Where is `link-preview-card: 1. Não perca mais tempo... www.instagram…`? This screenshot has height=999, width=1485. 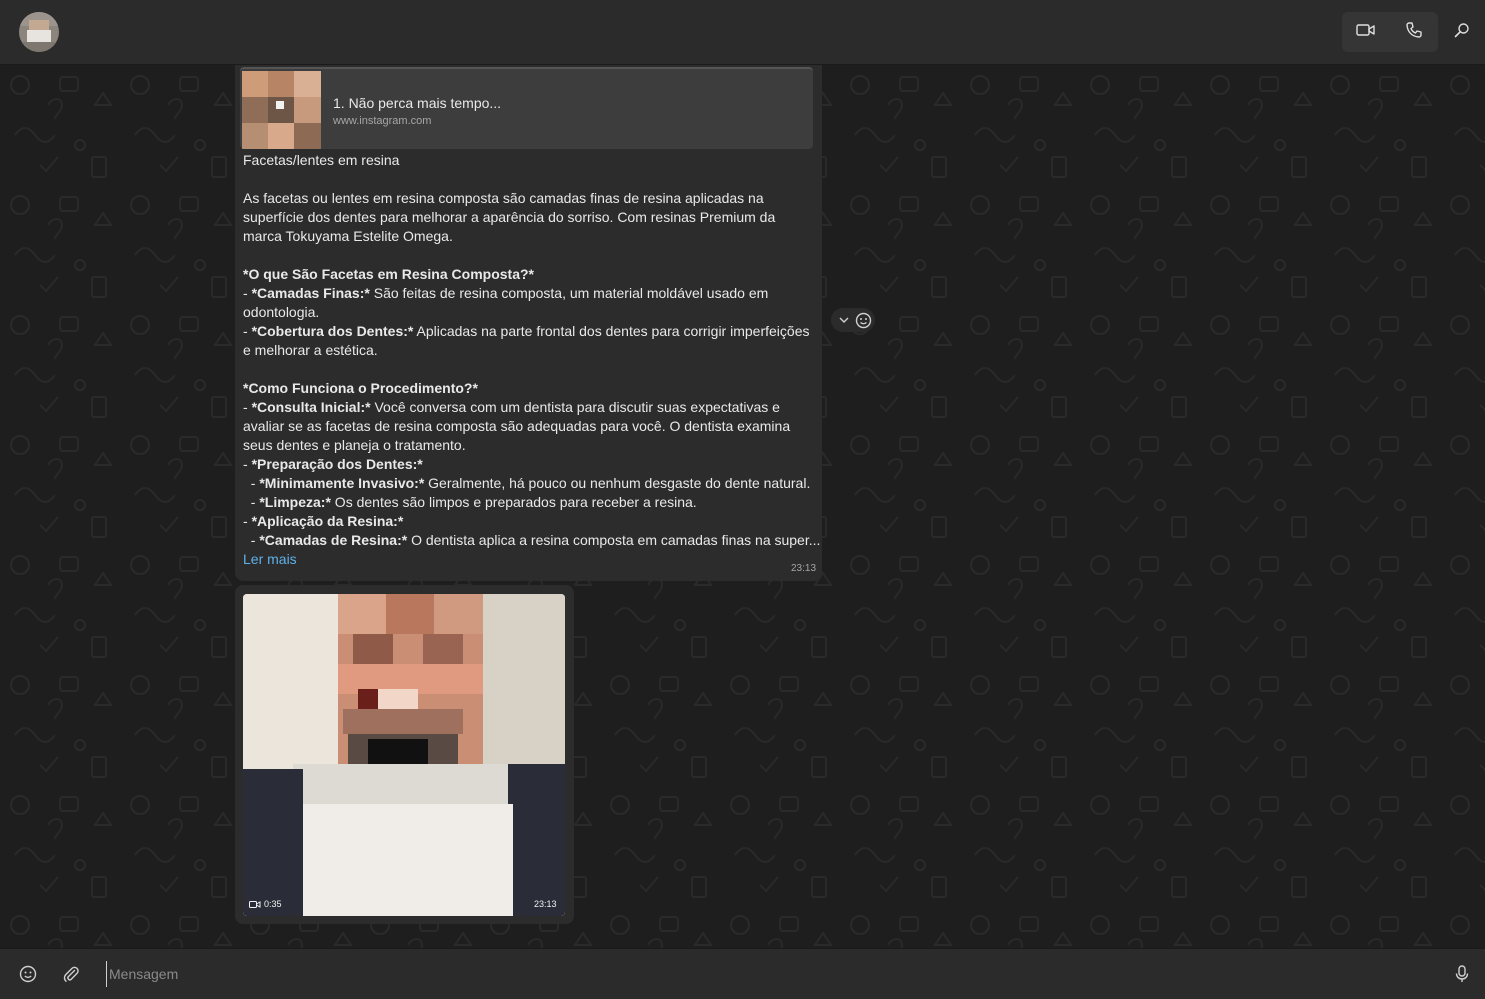
link-preview-card: 1. Não perca mais tempo... www.instagram… is located at coordinates (526, 108).